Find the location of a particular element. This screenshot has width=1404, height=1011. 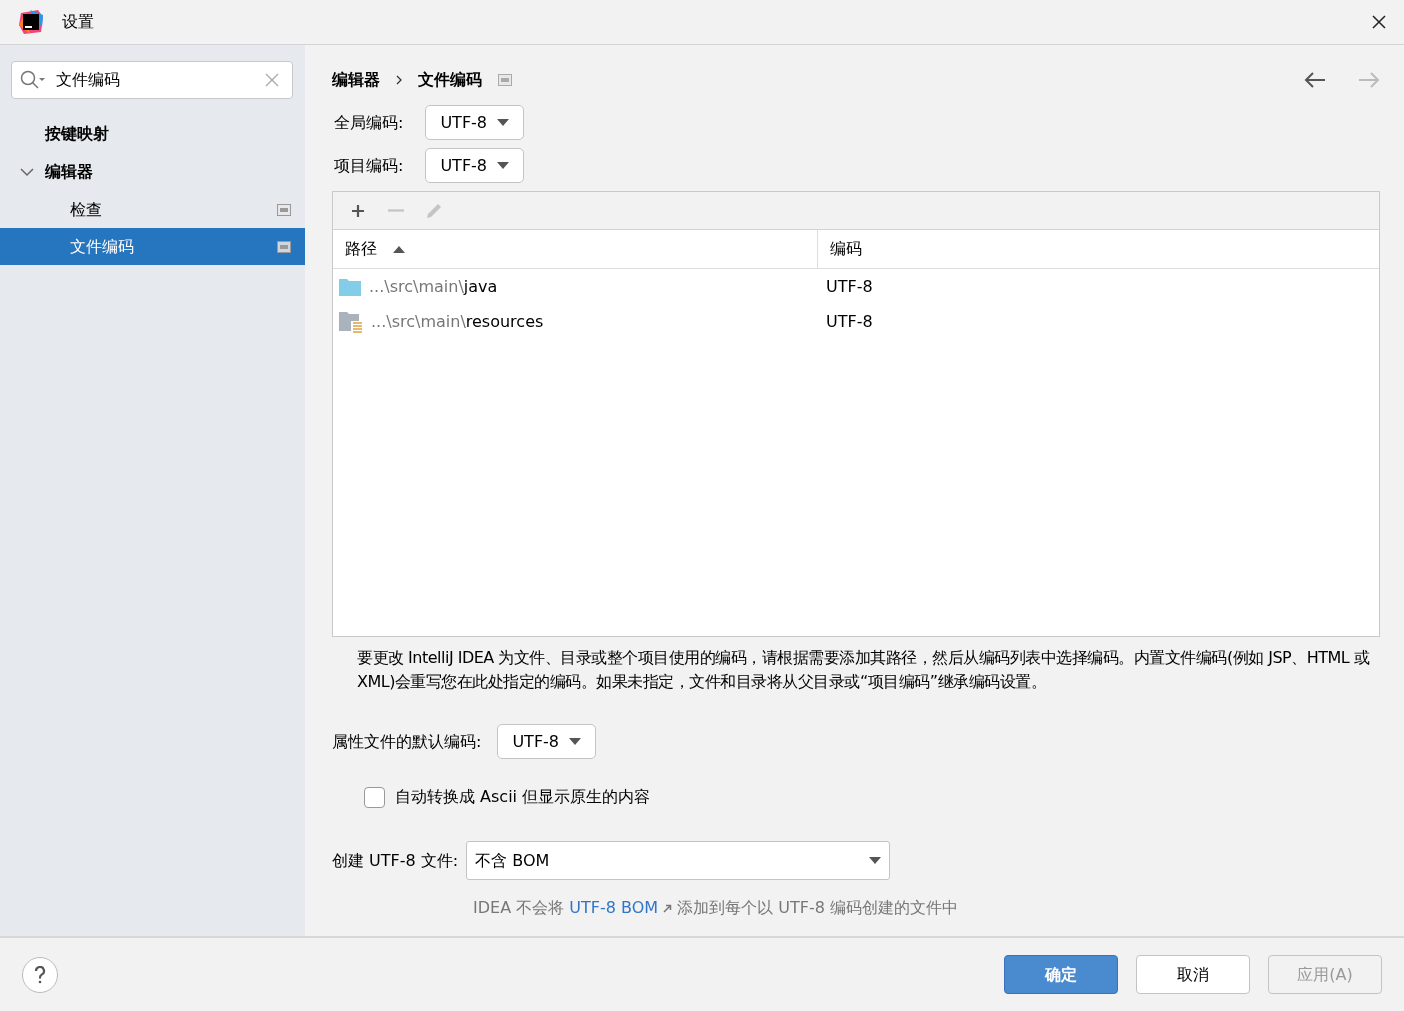

add-icon is located at coordinates (358, 210).